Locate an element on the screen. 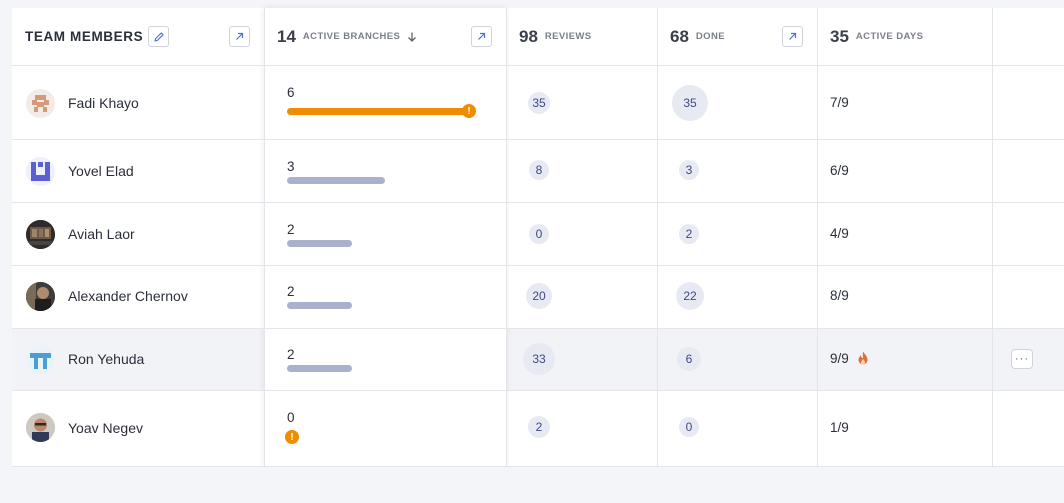 Image resolution: width=1064 pixels, height=503 pixels. expand-team-button is located at coordinates (239, 36).